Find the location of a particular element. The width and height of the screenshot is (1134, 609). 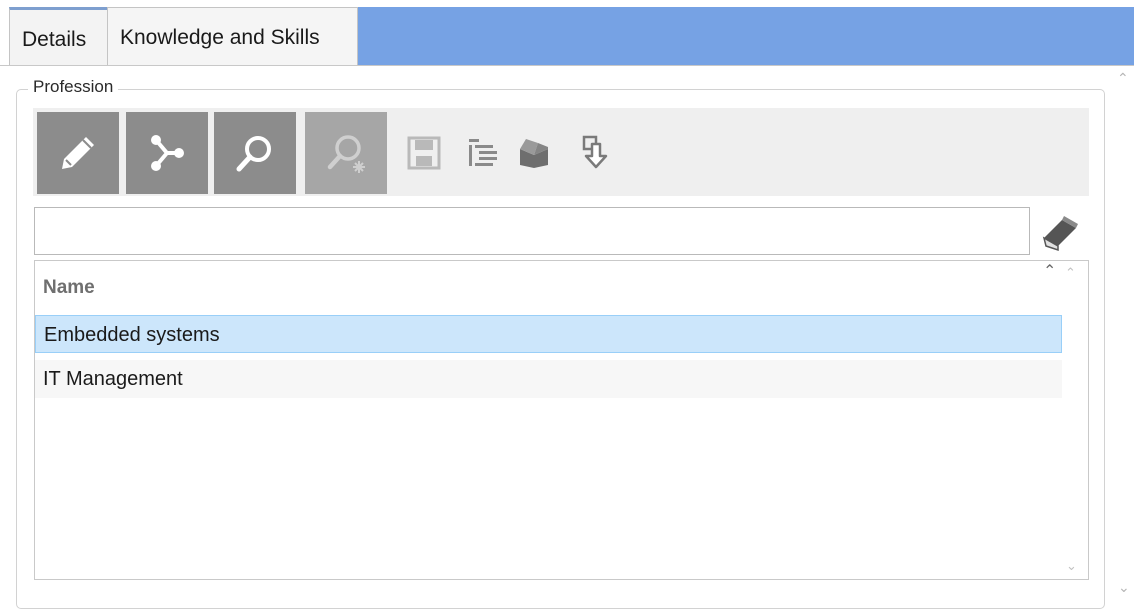

search-icon is located at coordinates (253, 154).